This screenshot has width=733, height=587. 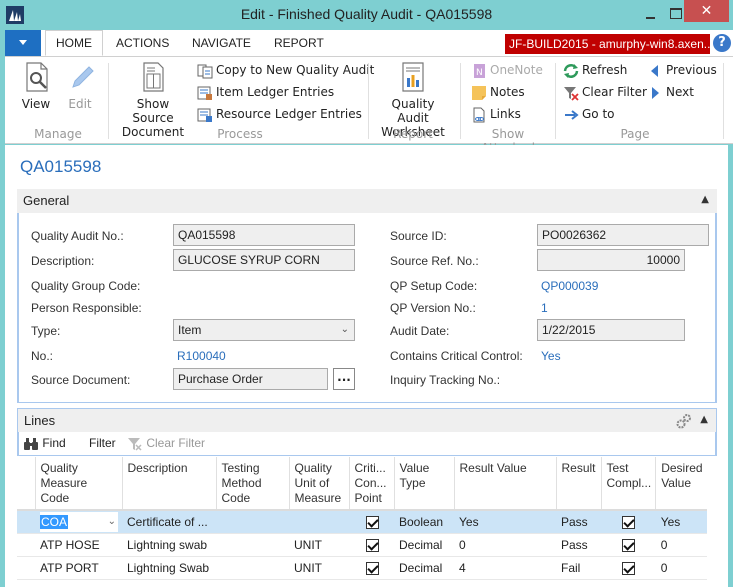 I want to click on maximize-button, so click(x=675, y=14).